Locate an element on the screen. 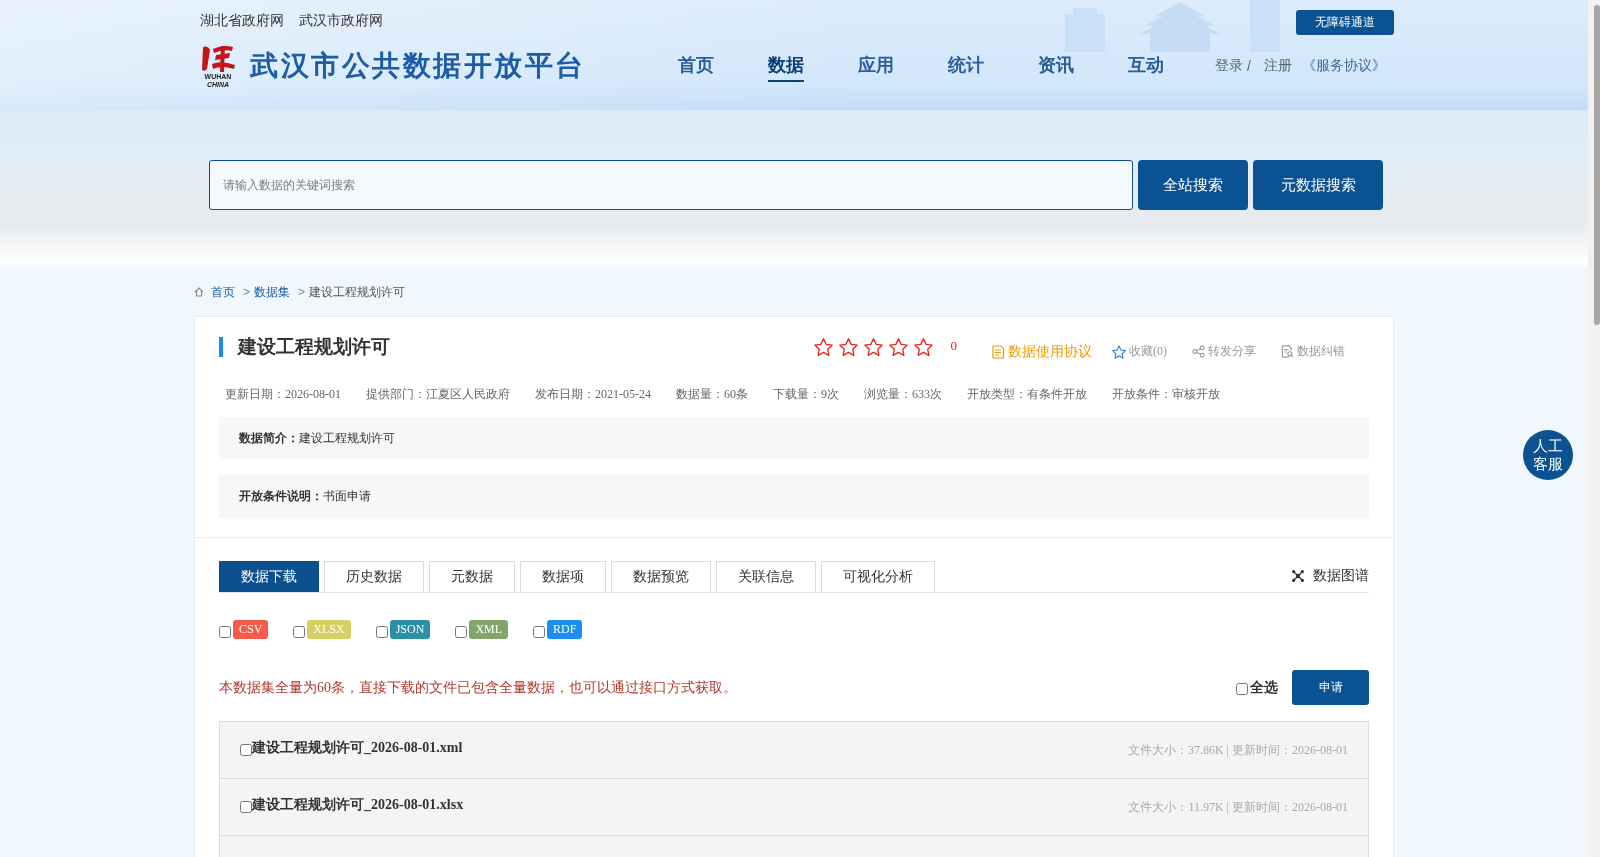 Image resolution: width=1600 pixels, height=857 pixels. nav-item: 资讯 is located at coordinates (1055, 66).